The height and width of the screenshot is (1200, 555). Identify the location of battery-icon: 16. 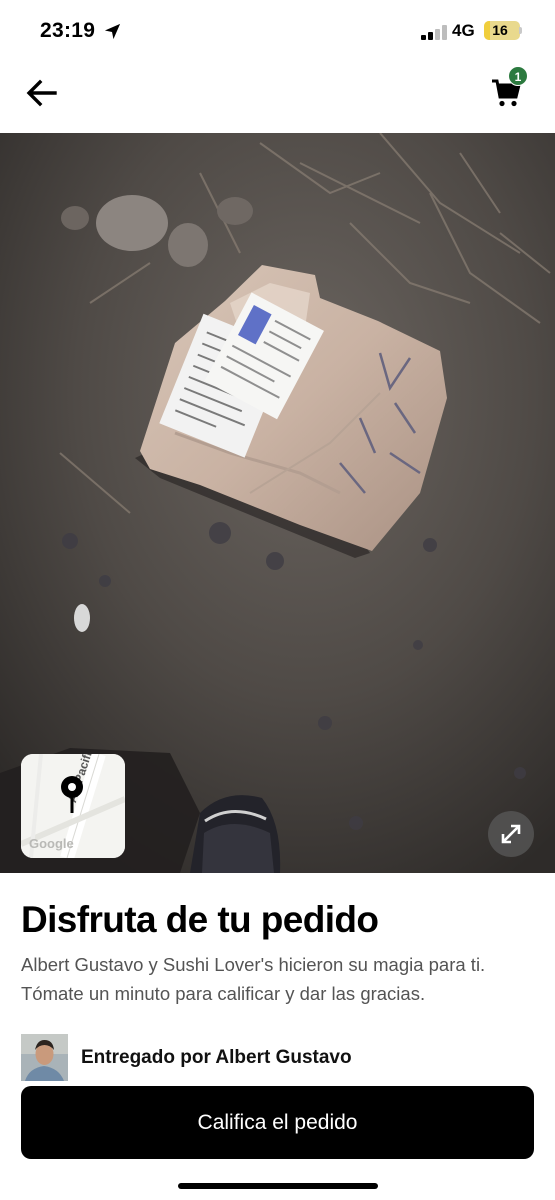
(502, 30).